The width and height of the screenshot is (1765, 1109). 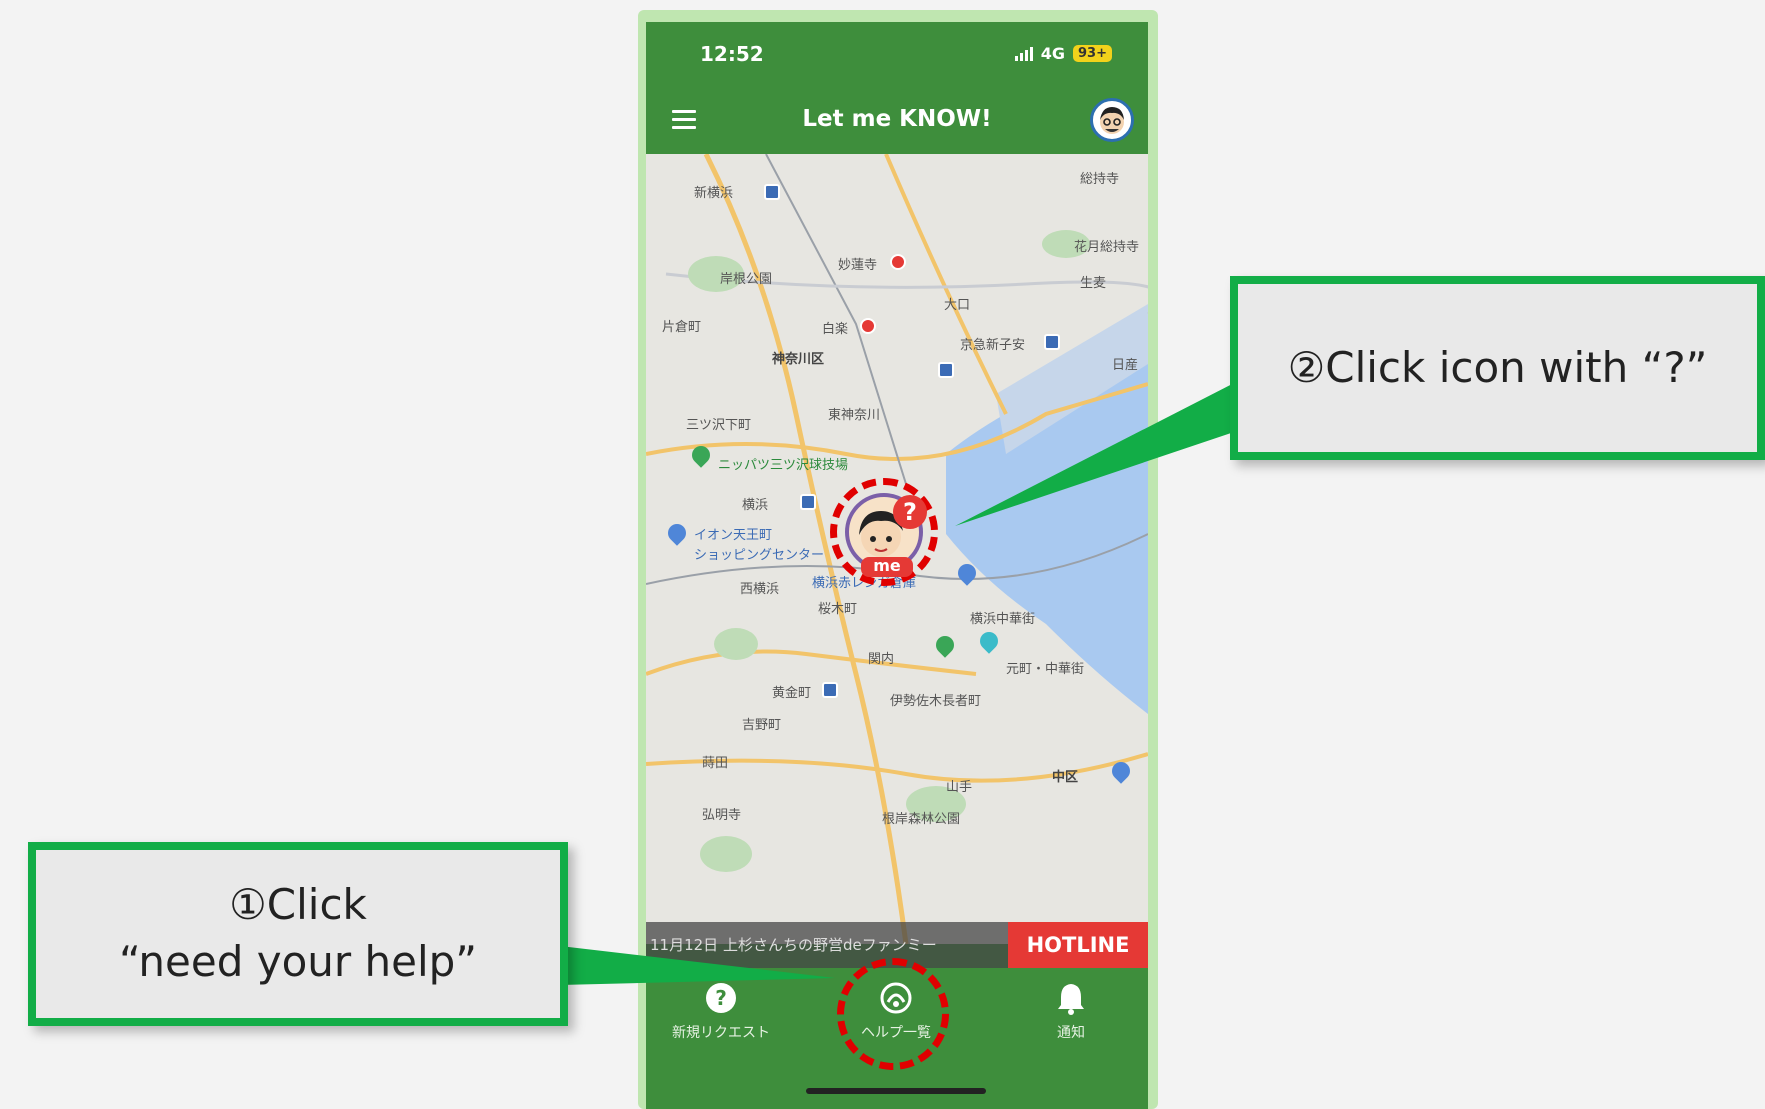 I want to click on callout-step2: ②Click icon with “?”, so click(x=1497, y=368).